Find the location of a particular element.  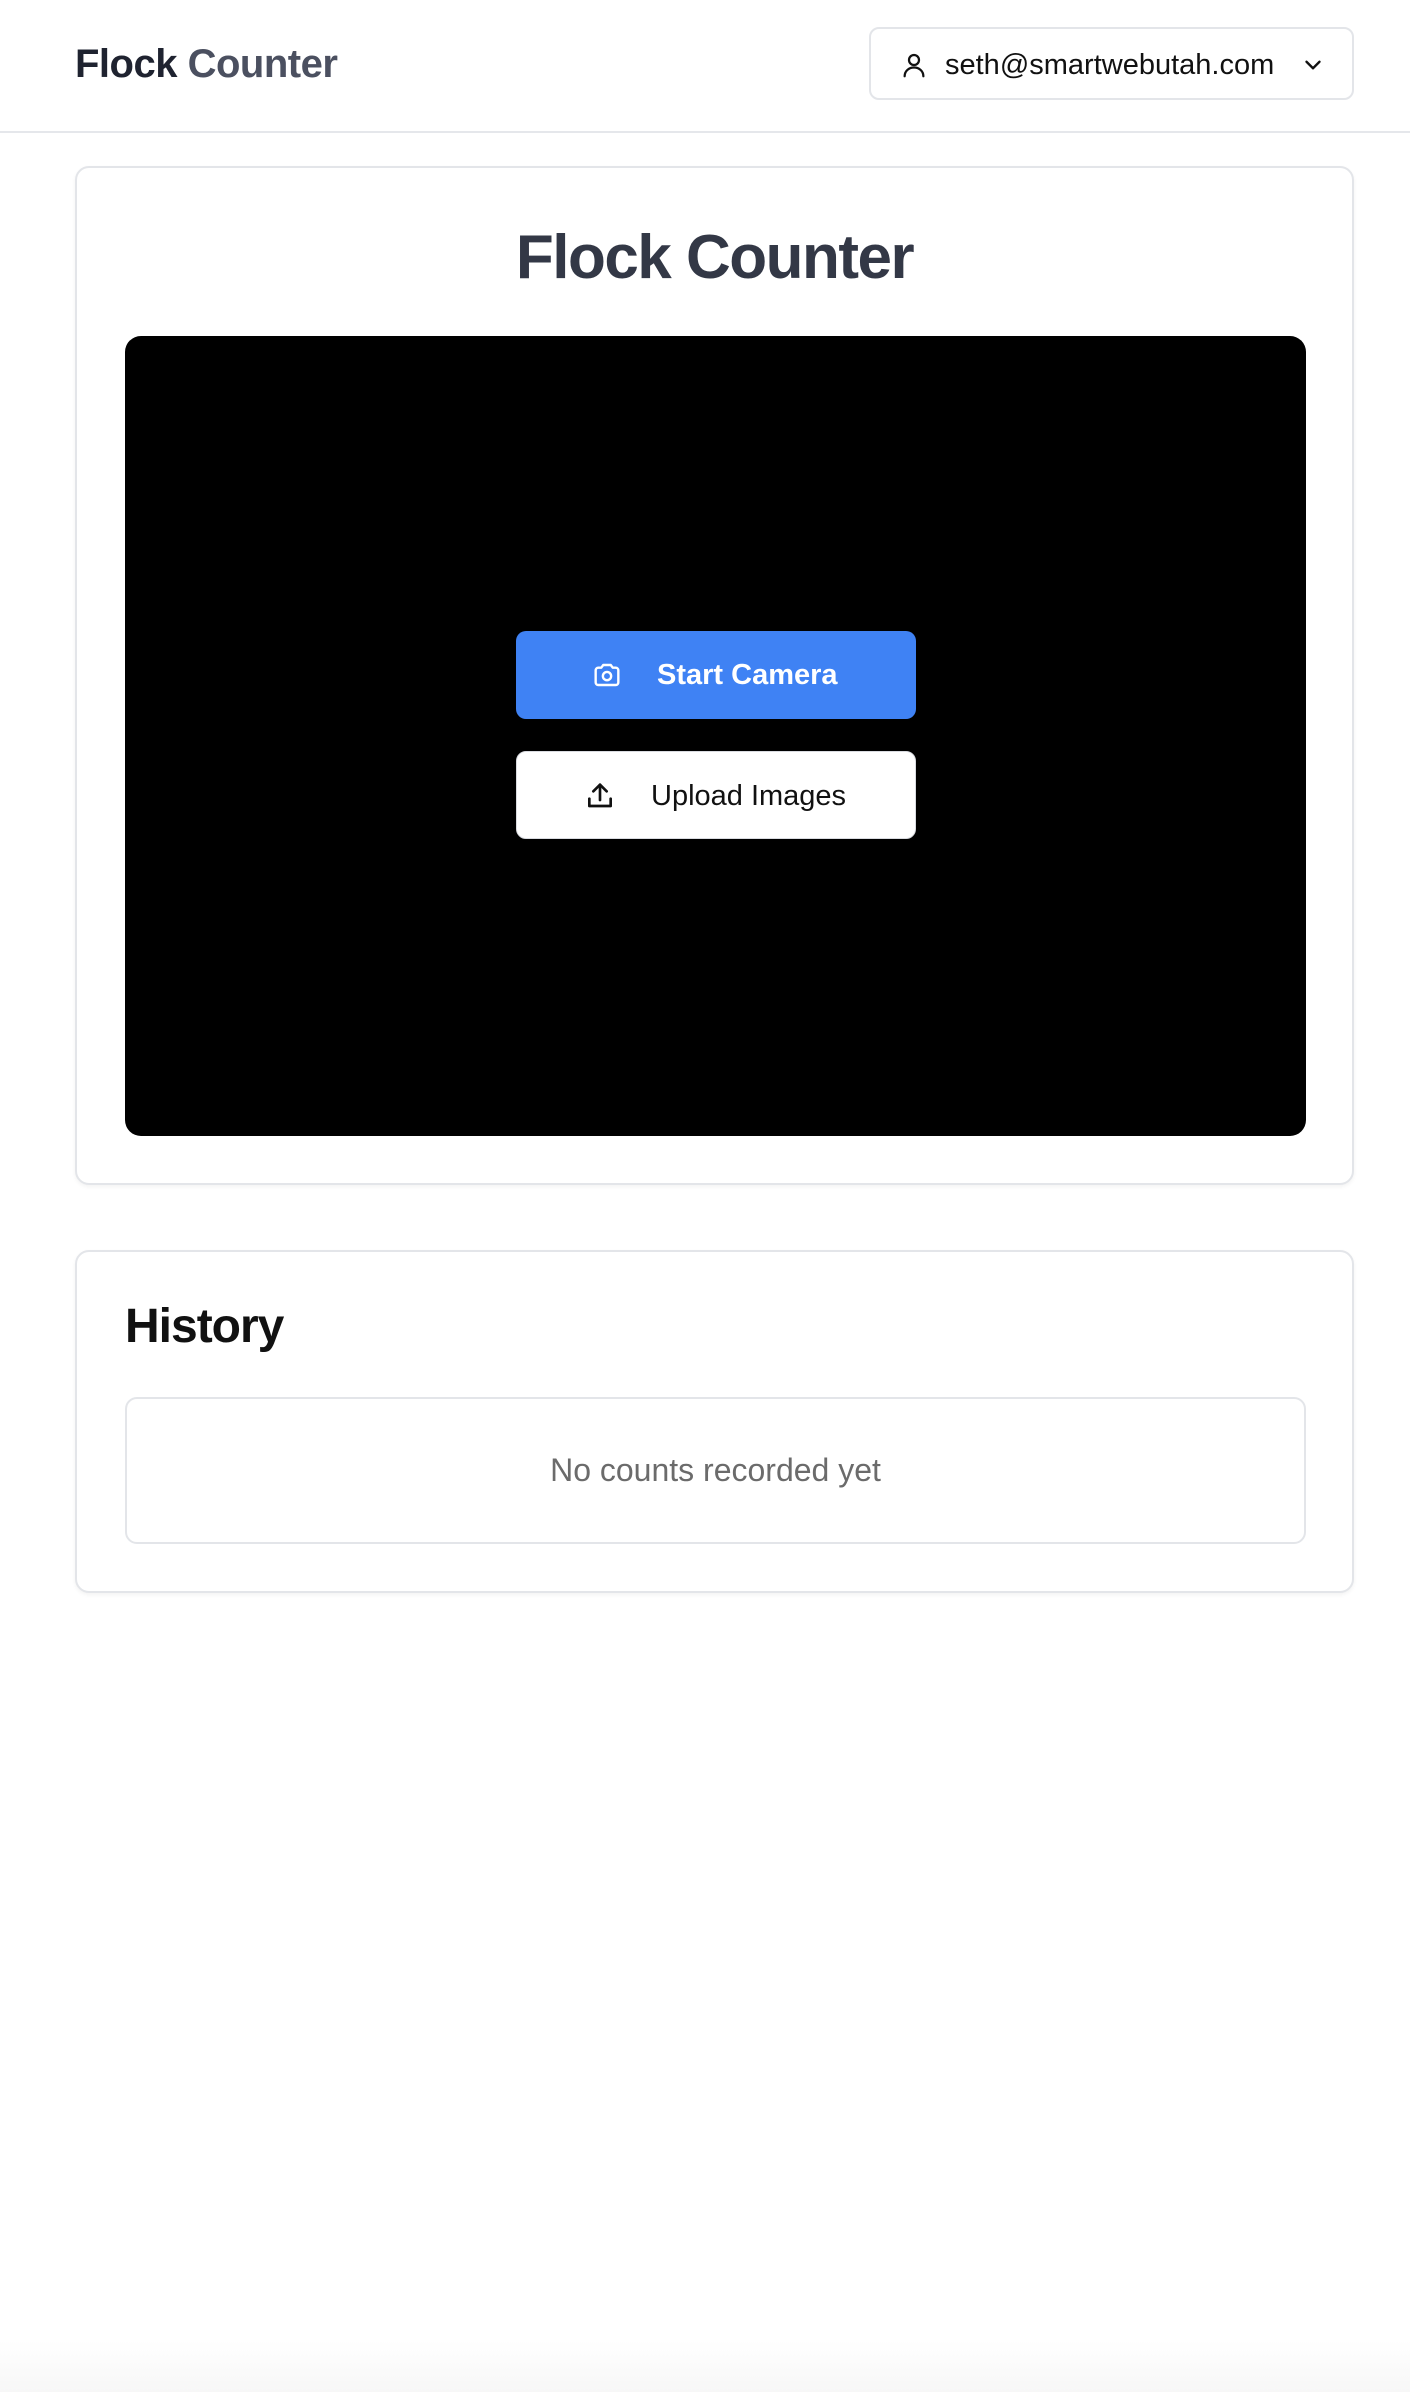

page-title: Flock Counter is located at coordinates (715, 257).